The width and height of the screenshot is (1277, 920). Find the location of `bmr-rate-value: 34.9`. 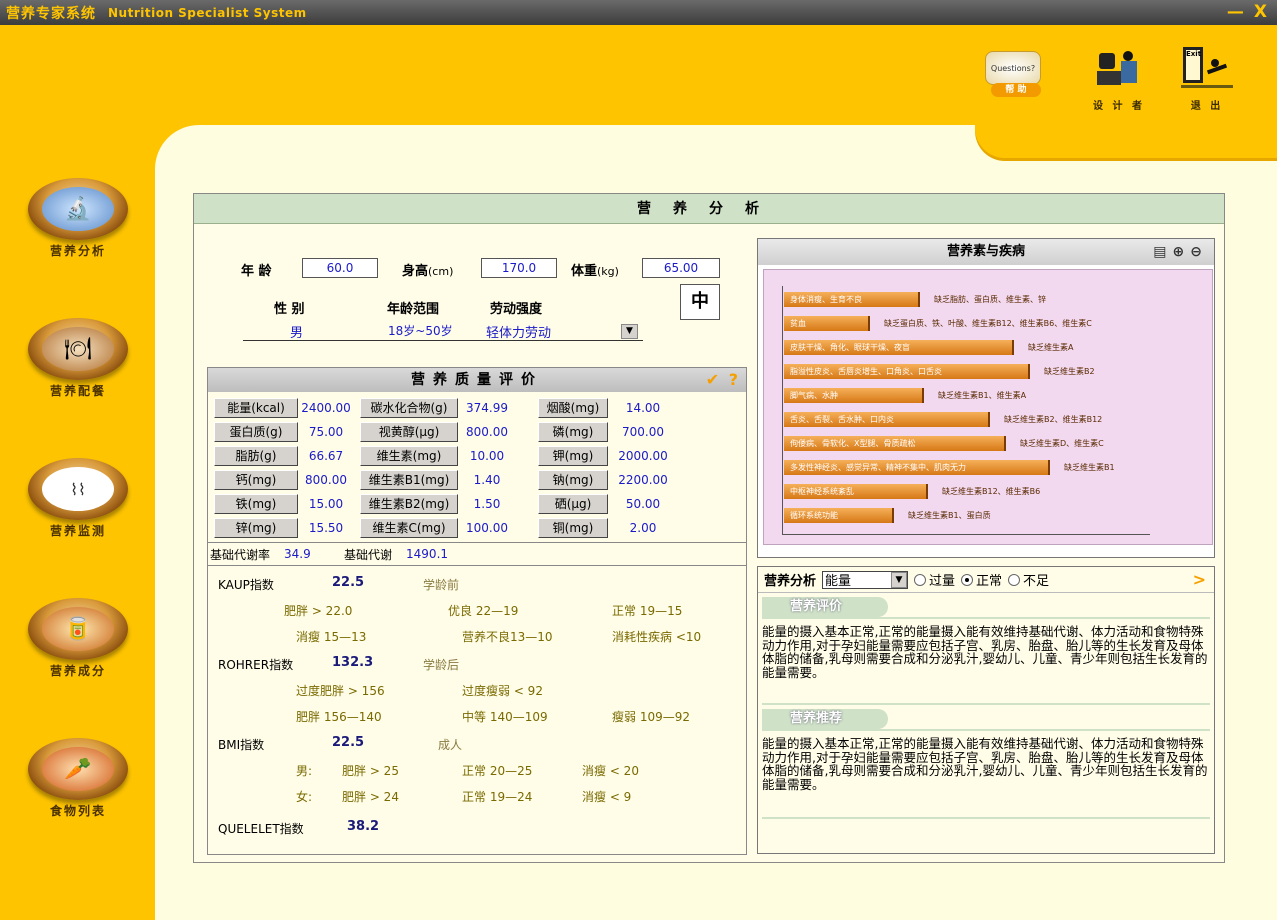

bmr-rate-value: 34.9 is located at coordinates (297, 554).